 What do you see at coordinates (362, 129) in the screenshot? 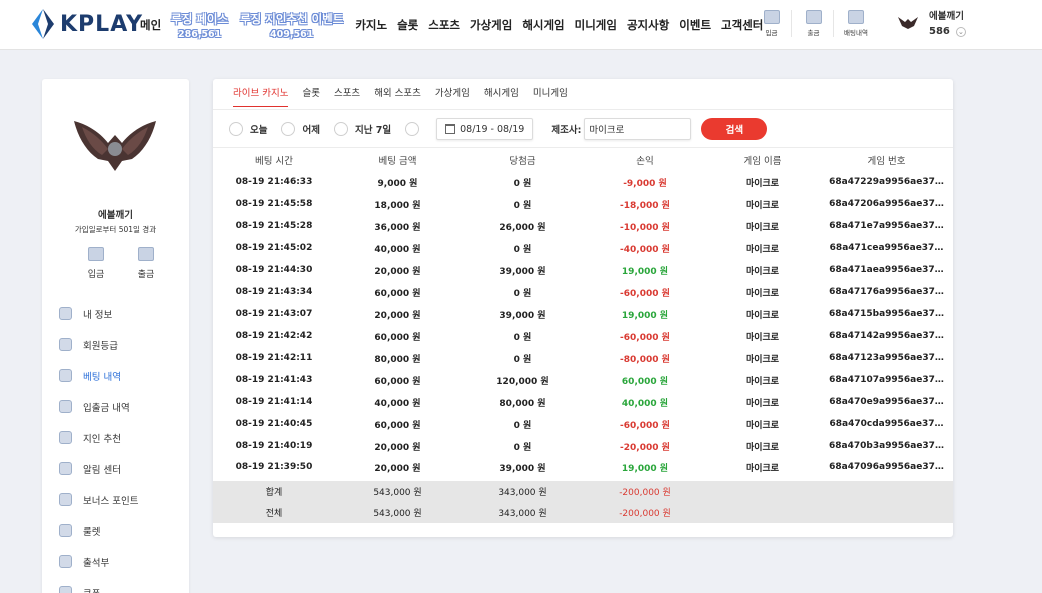
I see `date-radio: 지난 7일` at bounding box center [362, 129].